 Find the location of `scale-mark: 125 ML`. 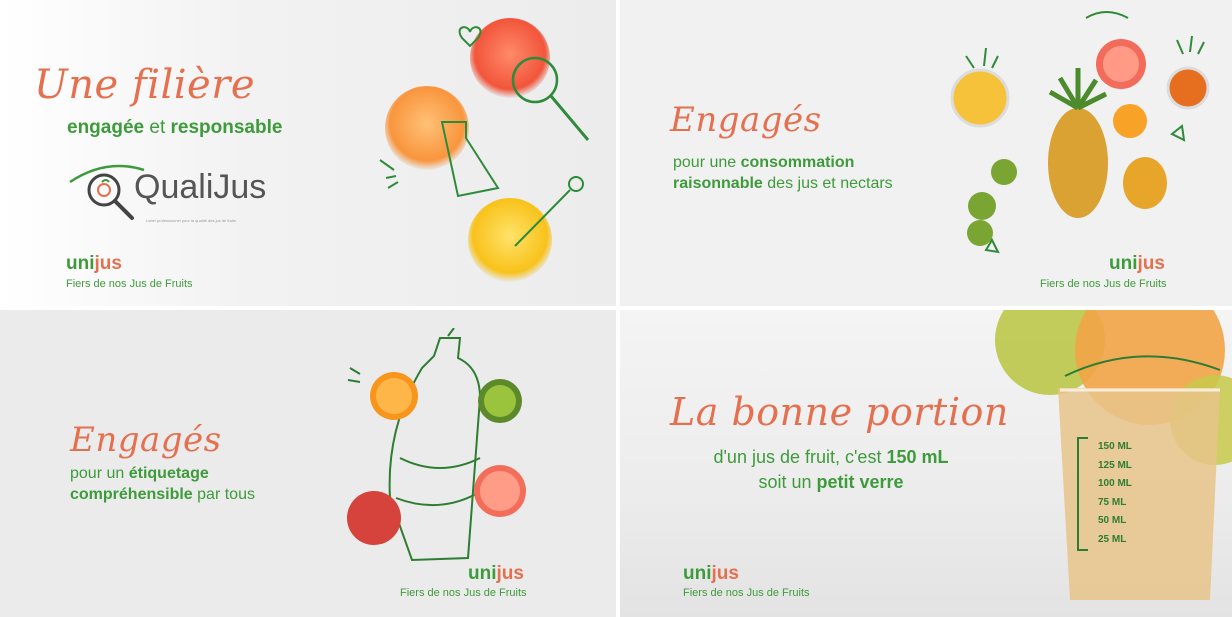

scale-mark: 125 ML is located at coordinates (1115, 465).